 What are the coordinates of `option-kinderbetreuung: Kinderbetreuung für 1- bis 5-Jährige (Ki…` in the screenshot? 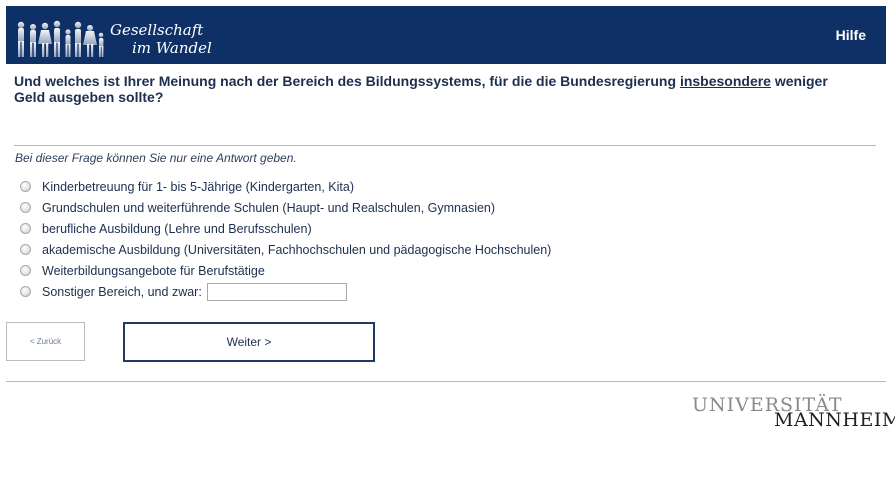 It's located at (368, 186).